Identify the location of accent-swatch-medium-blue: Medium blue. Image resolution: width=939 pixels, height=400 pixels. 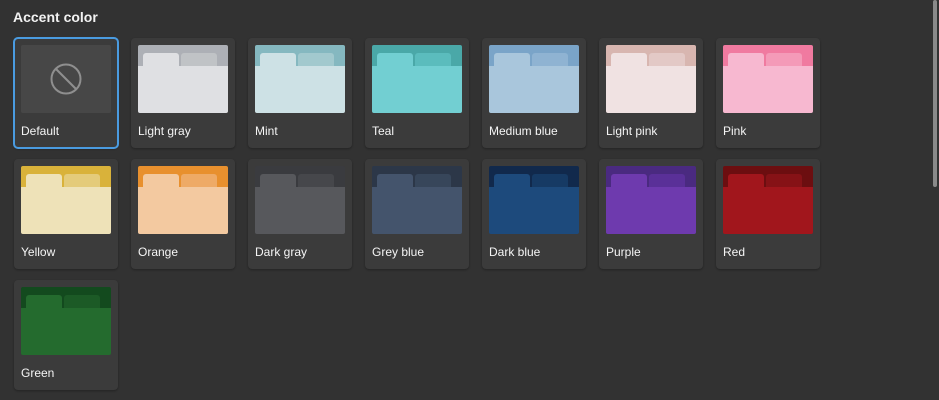
(534, 93).